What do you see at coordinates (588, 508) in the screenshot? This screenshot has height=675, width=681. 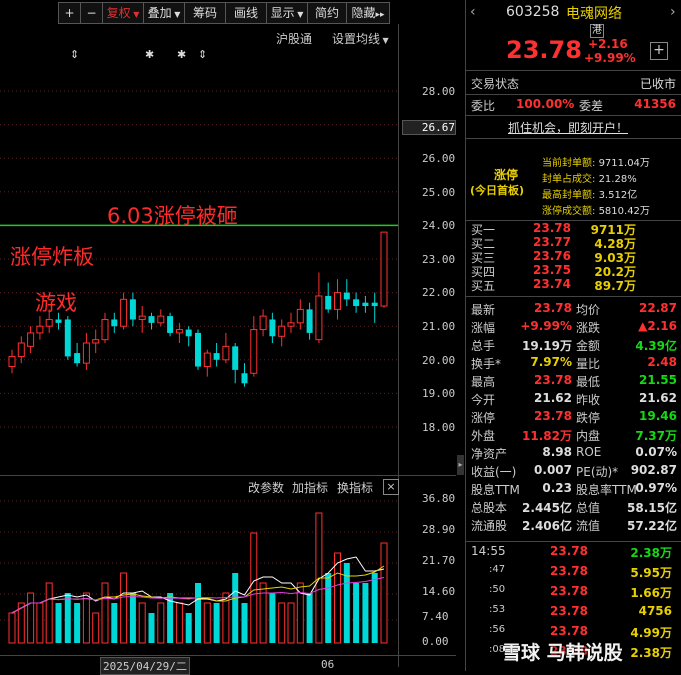 I see `quote-label: 总值` at bounding box center [588, 508].